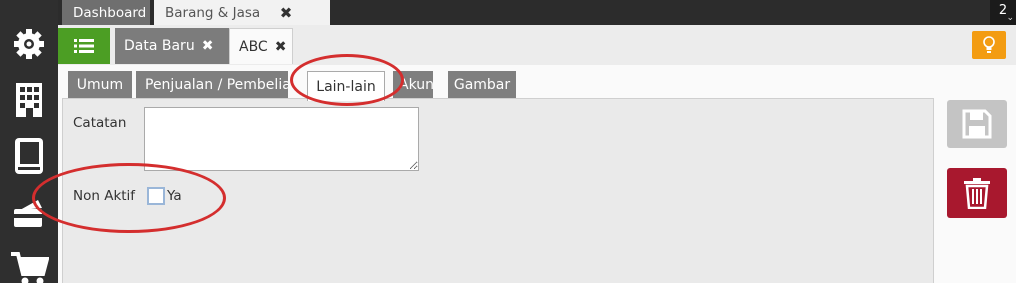 The height and width of the screenshot is (283, 1016). What do you see at coordinates (174, 196) in the screenshot?
I see `non-aktif-option-label: Ya` at bounding box center [174, 196].